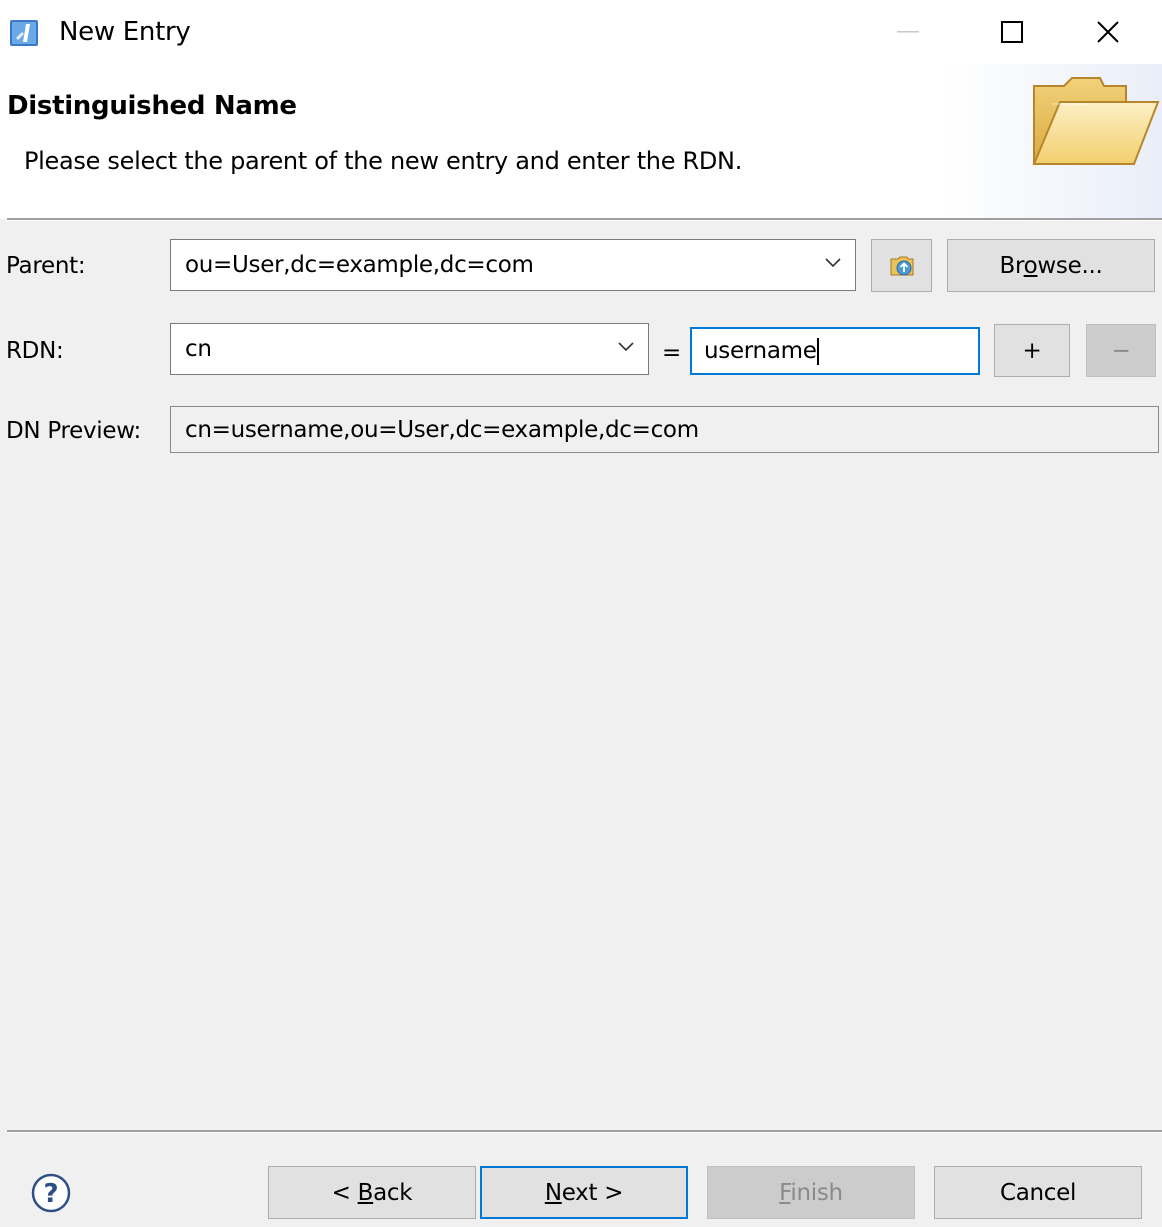  I want to click on parent-up-button, so click(901, 265).